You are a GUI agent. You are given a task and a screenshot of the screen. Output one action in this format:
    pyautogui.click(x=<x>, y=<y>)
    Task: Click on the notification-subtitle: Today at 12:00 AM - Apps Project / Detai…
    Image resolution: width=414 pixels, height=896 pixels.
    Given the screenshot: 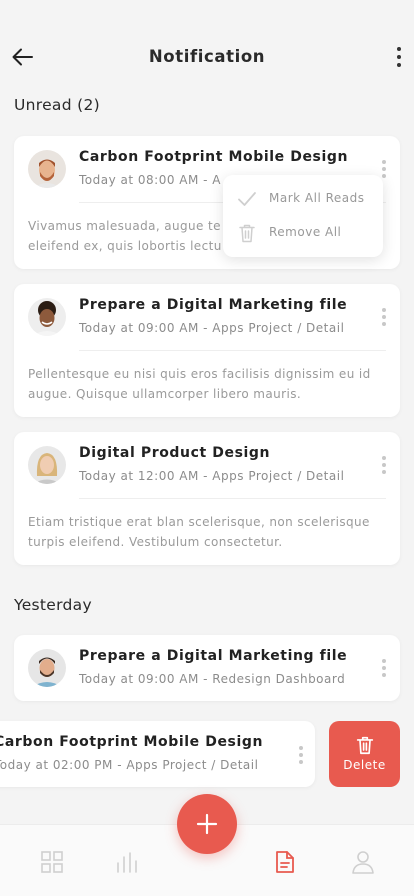 What is the action you would take?
    pyautogui.click(x=212, y=476)
    